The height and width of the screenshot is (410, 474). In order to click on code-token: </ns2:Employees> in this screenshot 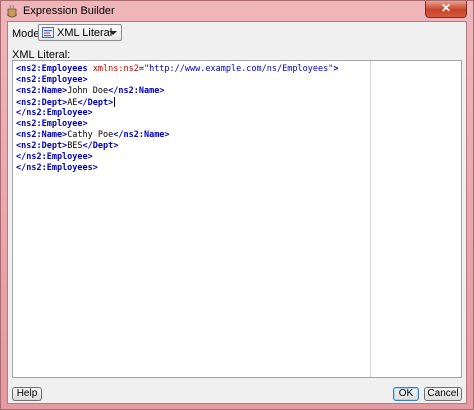, I will do `click(57, 168)`.